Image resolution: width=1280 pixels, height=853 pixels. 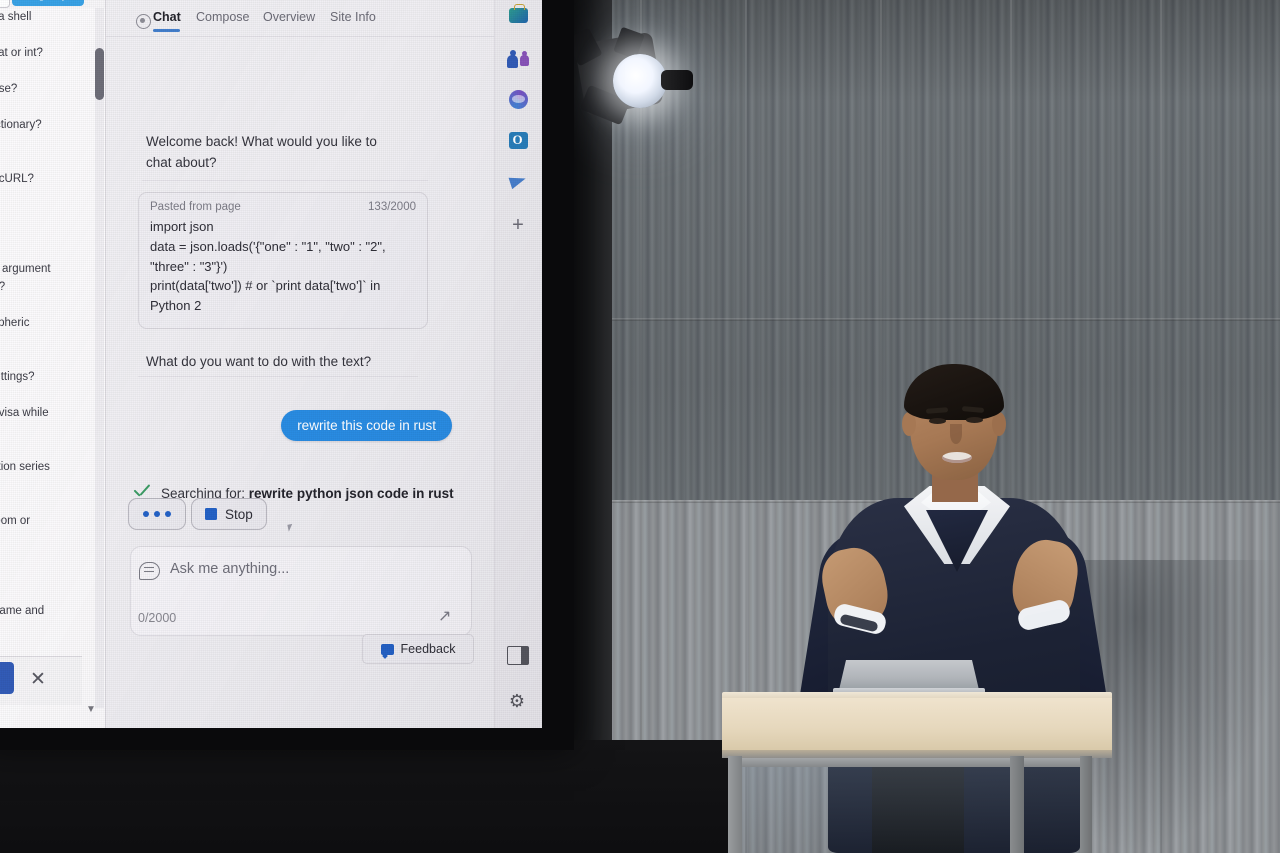 I want to click on presenter-hair, so click(x=954, y=392).